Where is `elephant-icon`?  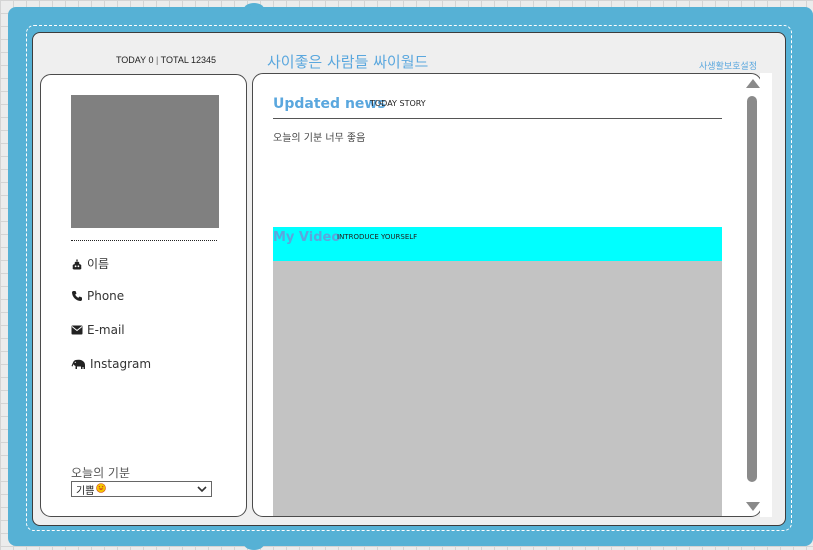 elephant-icon is located at coordinates (78, 364).